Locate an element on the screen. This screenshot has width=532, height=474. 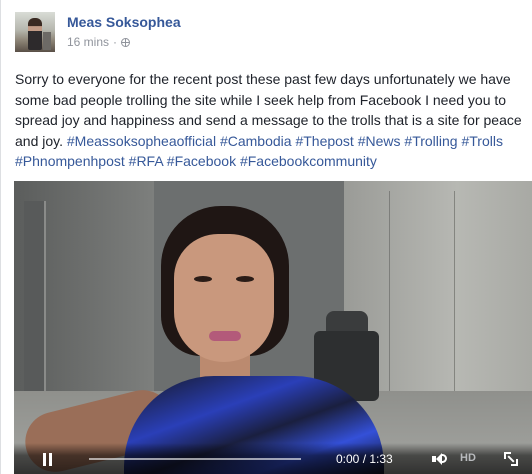
hashtag-link: #Meassoksopheaofficial is located at coordinates (141, 141).